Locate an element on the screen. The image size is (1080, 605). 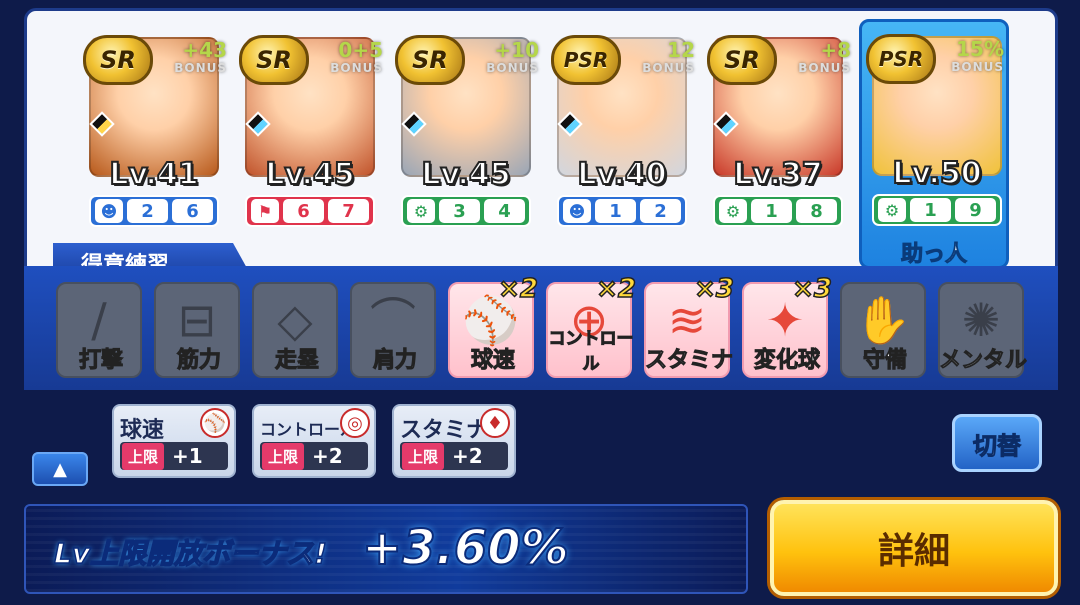
stat-value-b: 8 is located at coordinates (816, 211).